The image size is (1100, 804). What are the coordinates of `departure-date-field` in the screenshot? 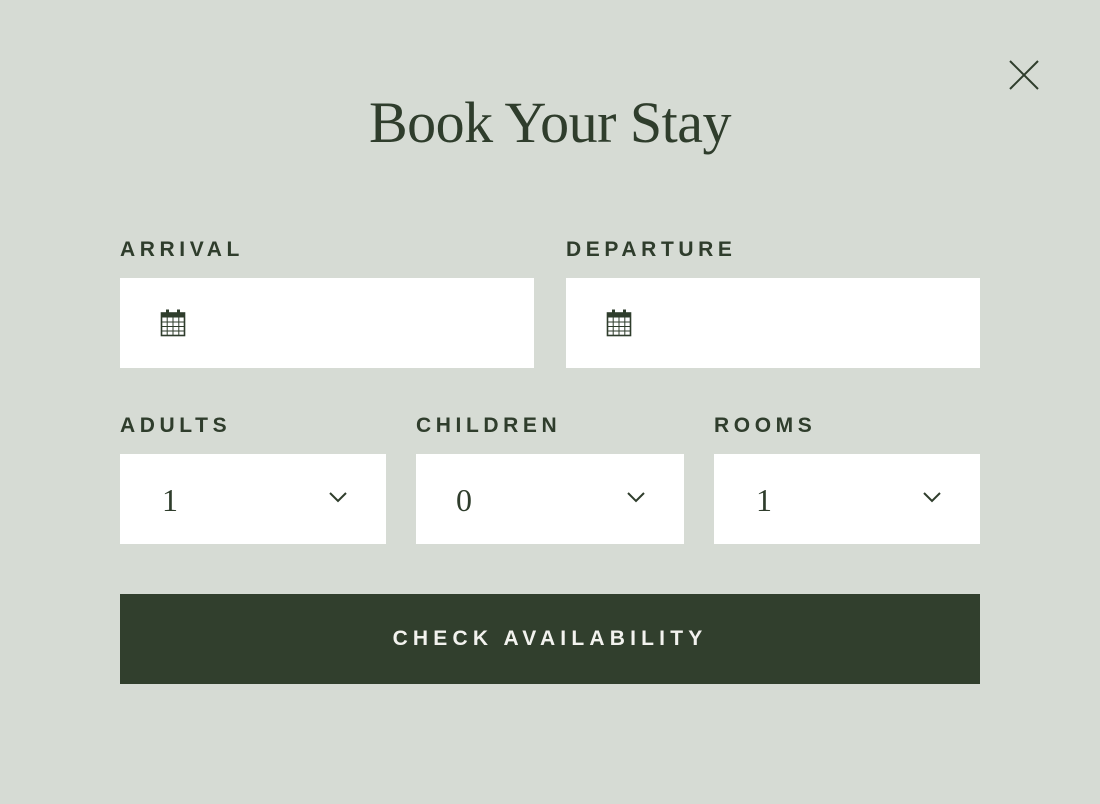 It's located at (773, 323).